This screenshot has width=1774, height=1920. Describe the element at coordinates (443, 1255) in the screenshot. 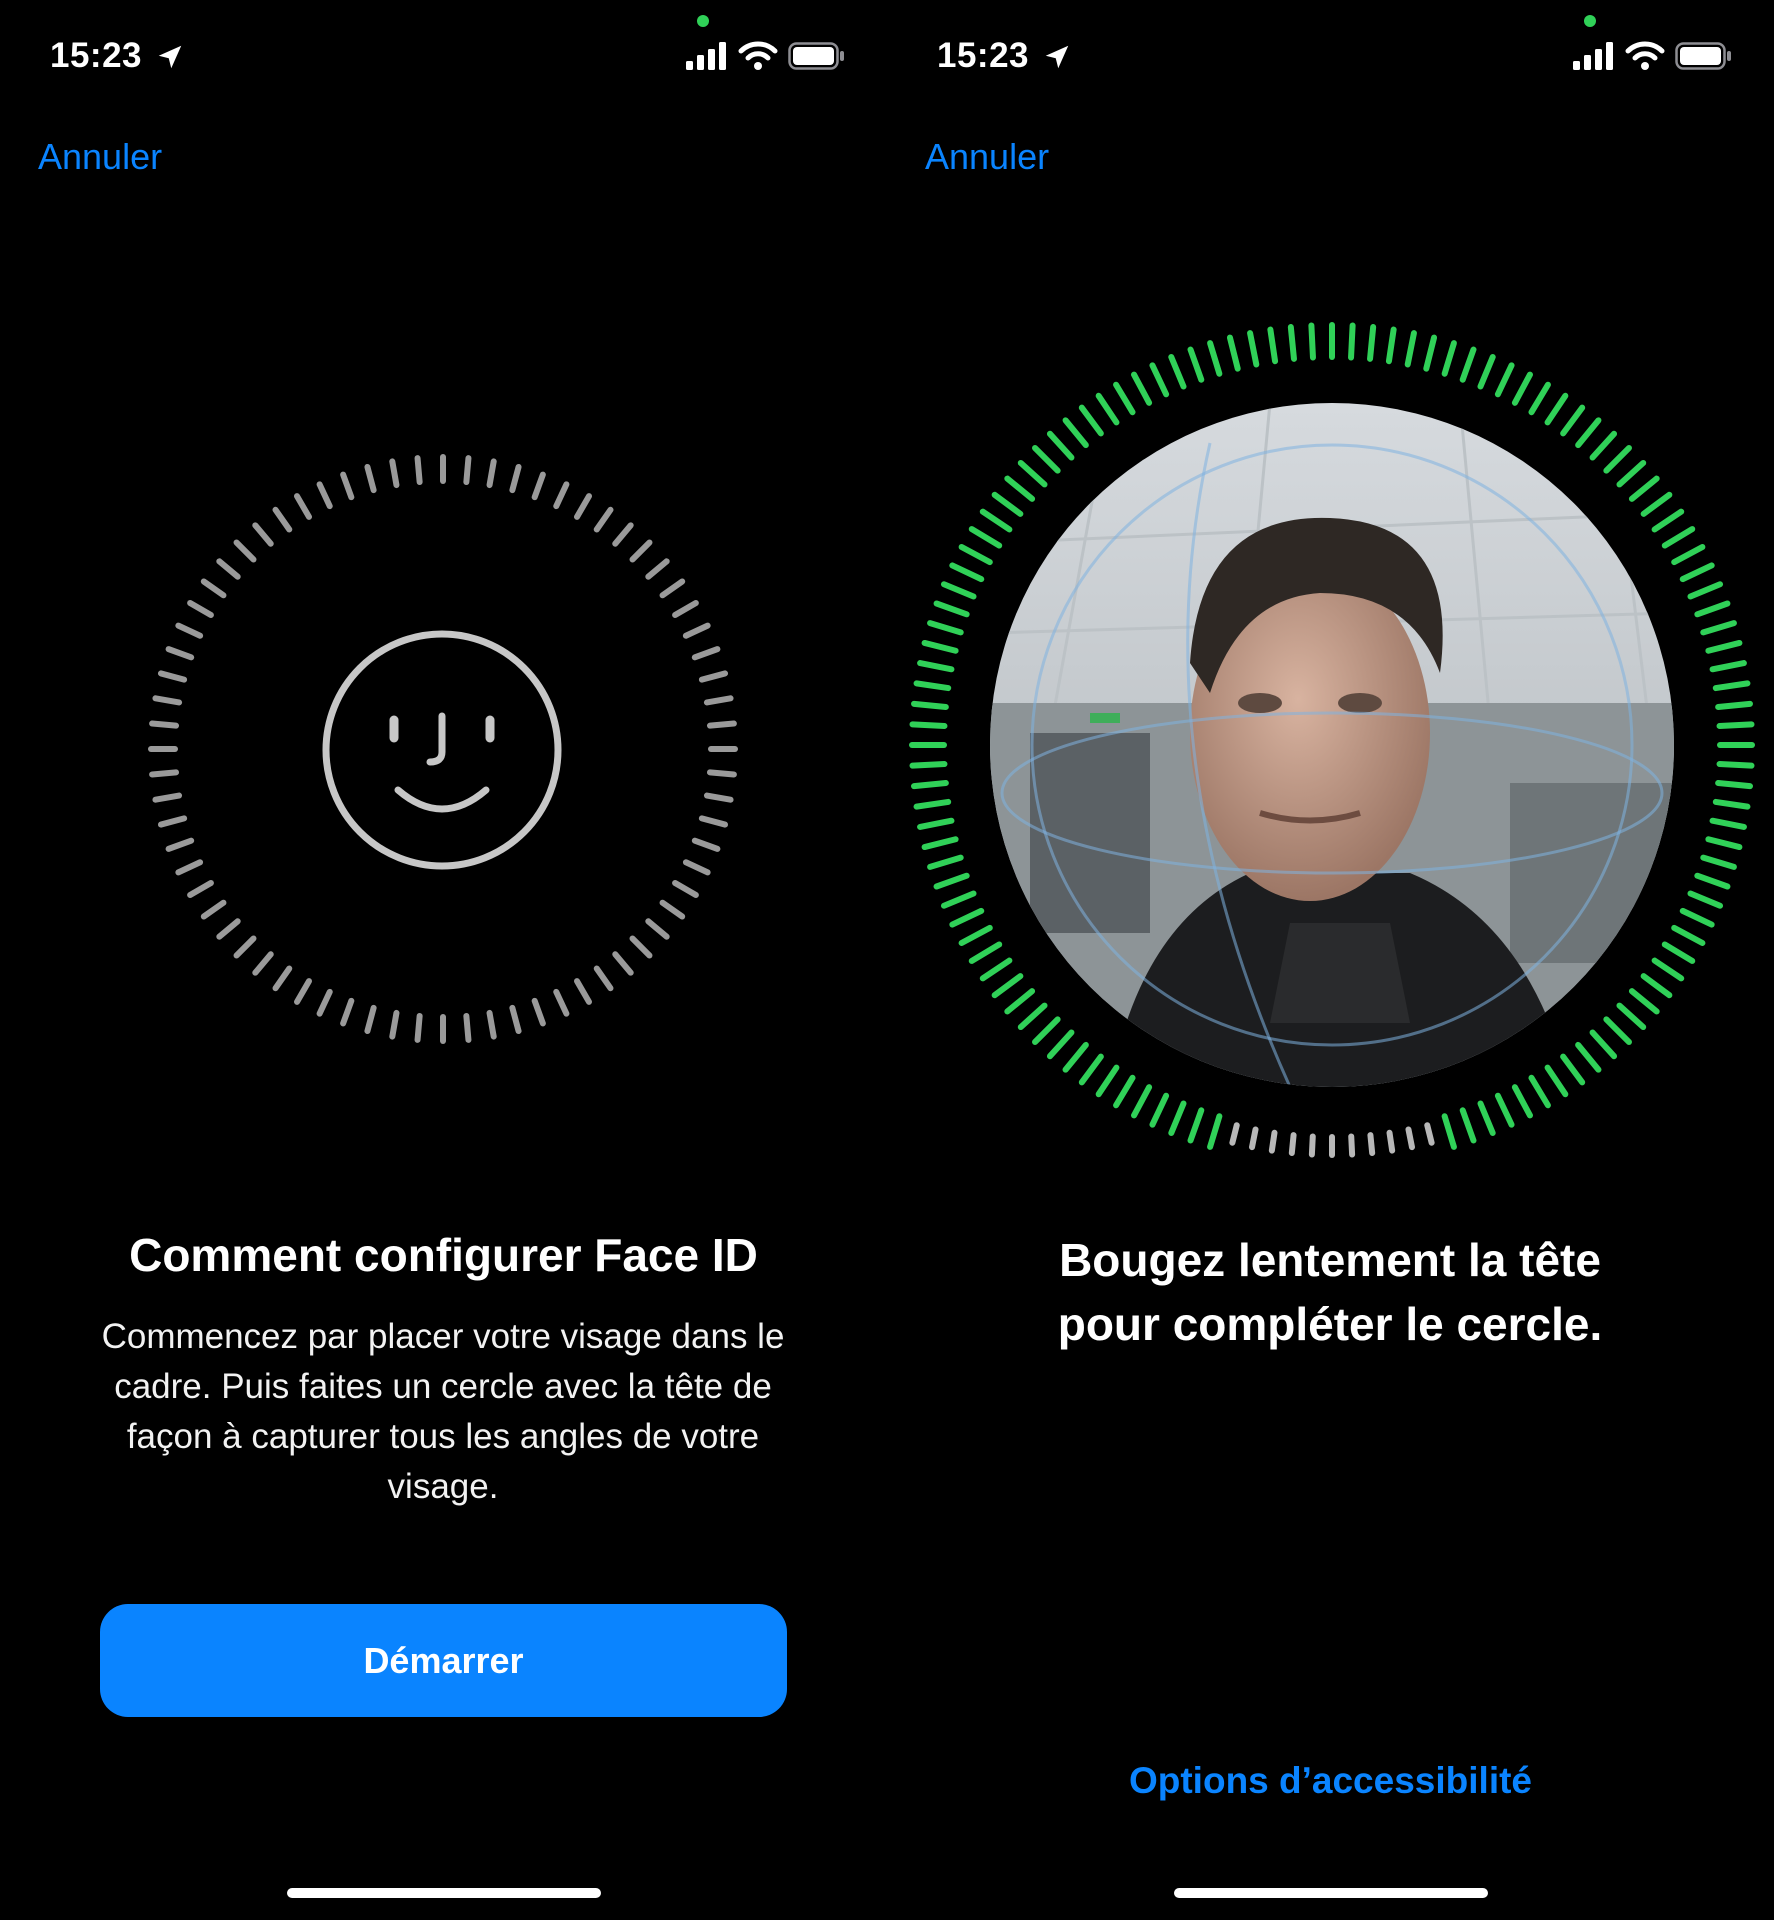

I see `setup-title: Comment configurer Face ID` at that location.